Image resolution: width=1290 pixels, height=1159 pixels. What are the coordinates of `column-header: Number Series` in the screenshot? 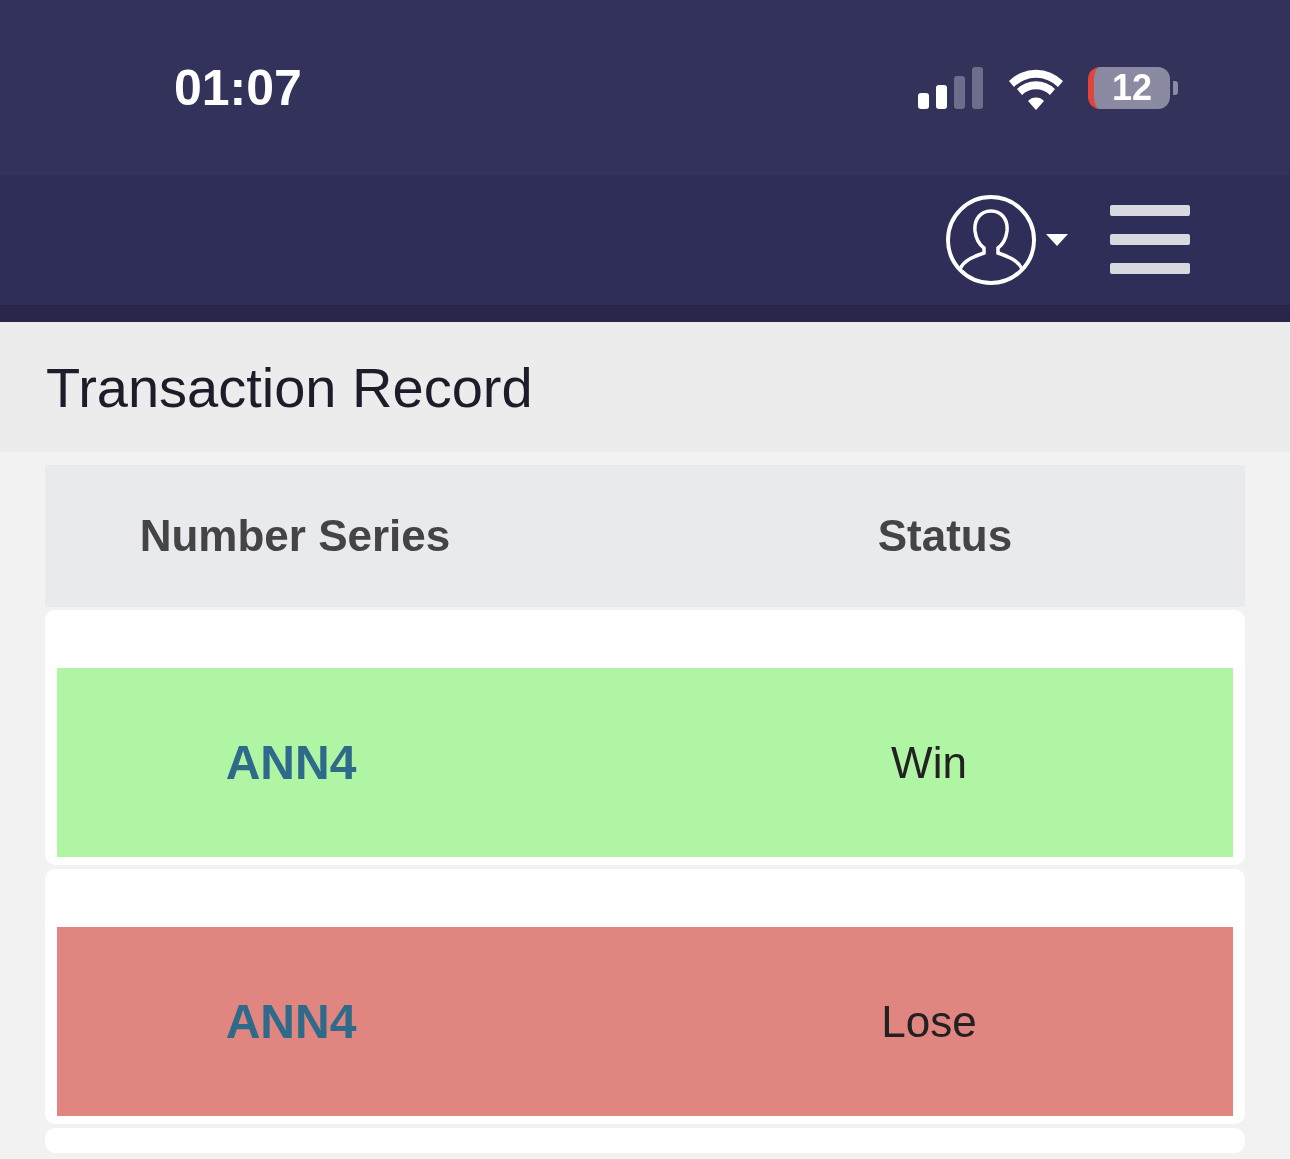 It's located at (295, 536).